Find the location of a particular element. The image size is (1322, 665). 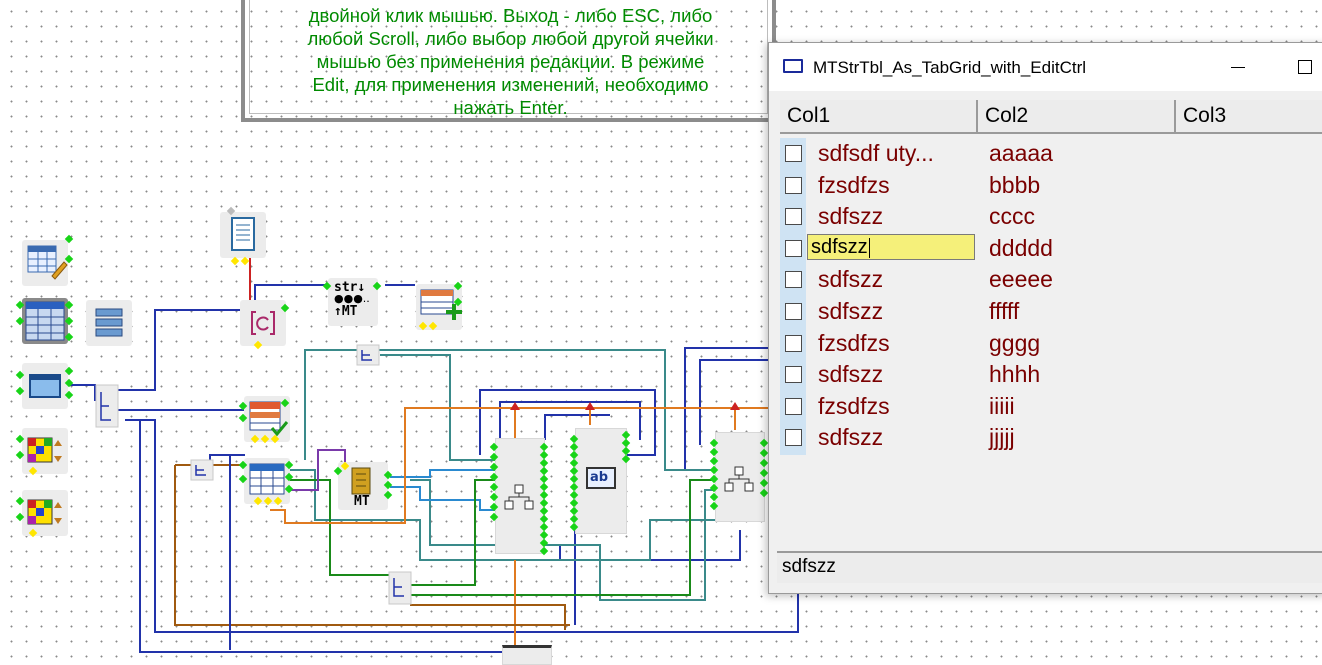

refresh-icon is located at coordinates (263, 323).